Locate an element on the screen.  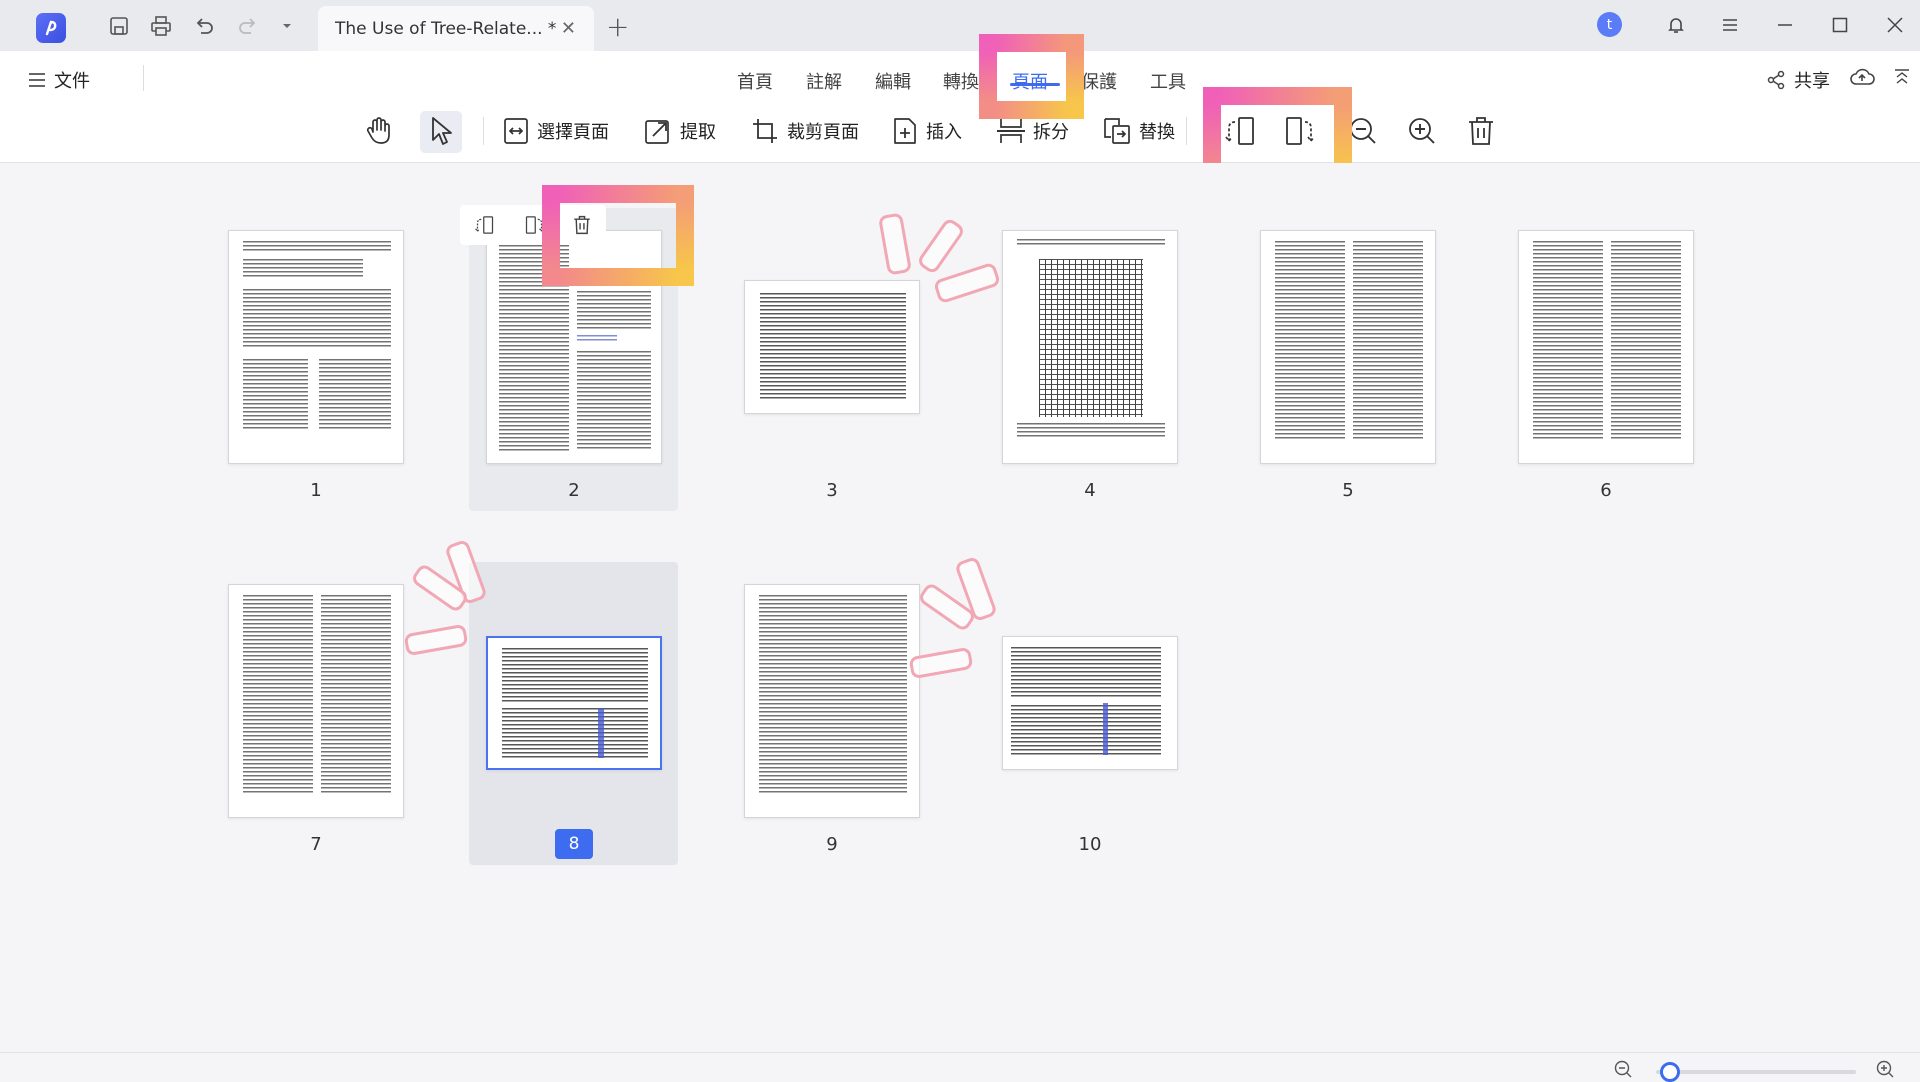
minimize-icon is located at coordinates (1785, 25).